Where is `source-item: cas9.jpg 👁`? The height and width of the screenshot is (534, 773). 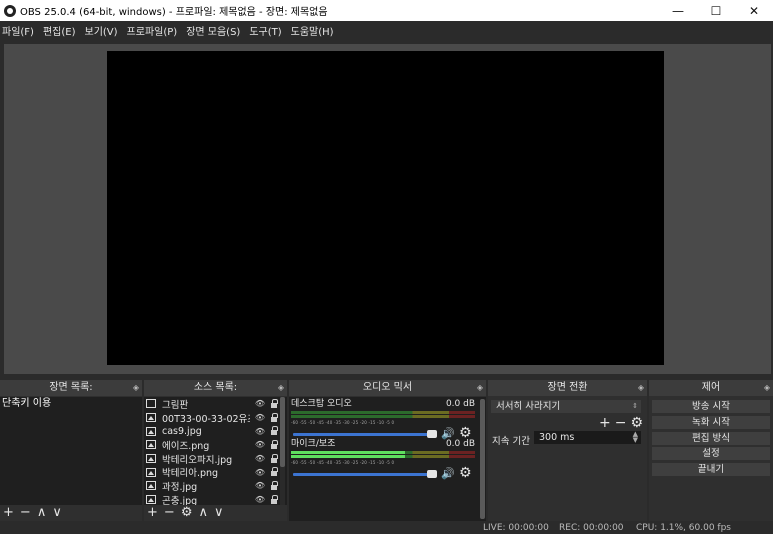 source-item: cas9.jpg 👁 is located at coordinates (215, 431).